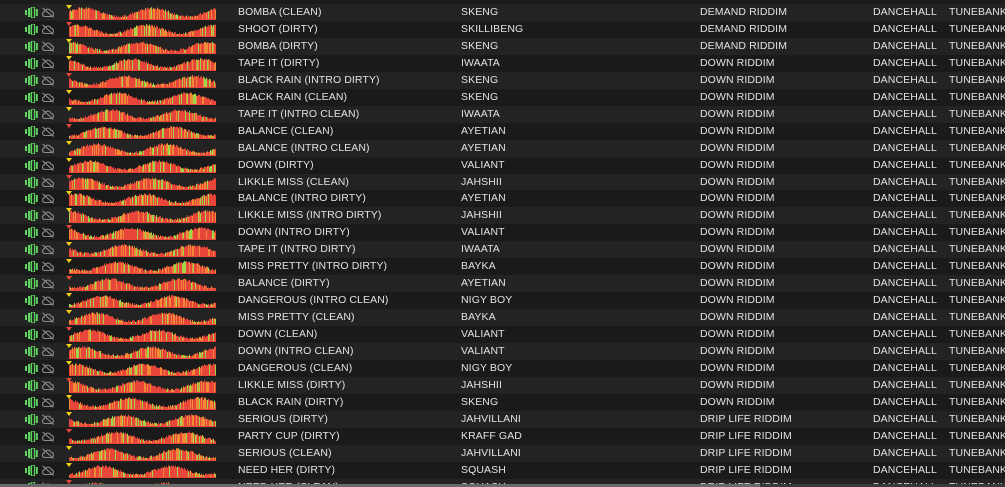  I want to click on track-artist: KRAFF GAD, so click(491, 435).